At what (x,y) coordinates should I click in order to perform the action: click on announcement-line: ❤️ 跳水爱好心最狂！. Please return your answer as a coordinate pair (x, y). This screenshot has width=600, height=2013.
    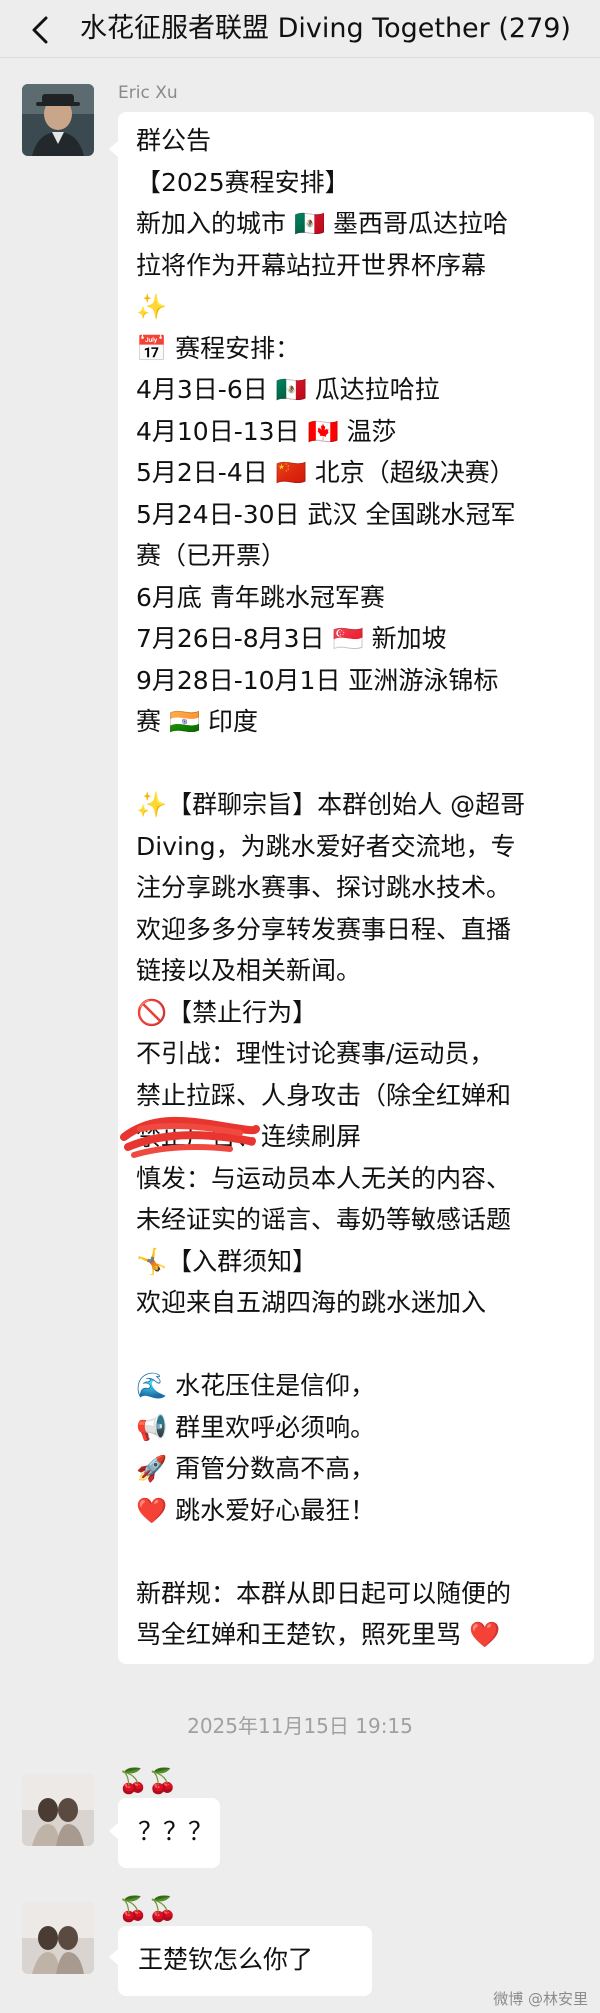
    Looking at the image, I should click on (256, 1510).